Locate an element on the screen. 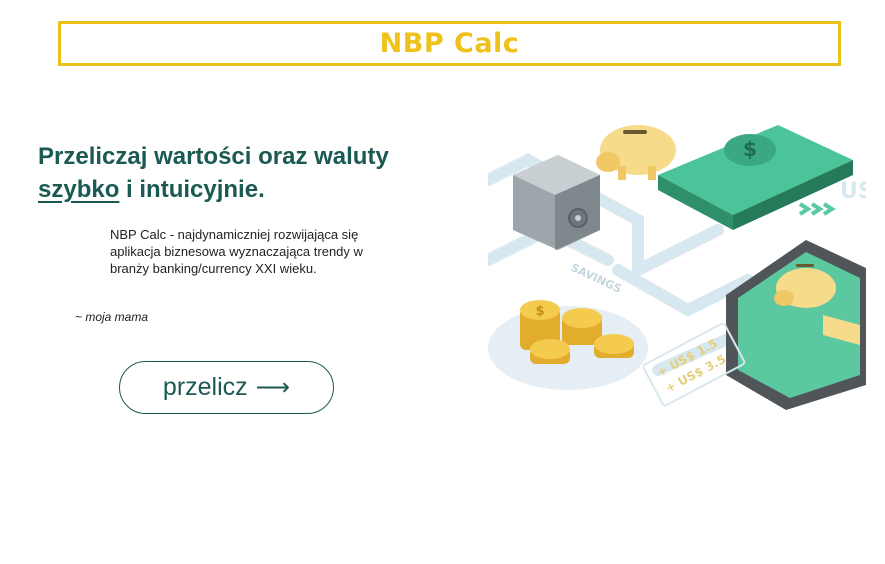 This screenshot has height=564, width=885. app-header: NBP Calc is located at coordinates (449, 43).